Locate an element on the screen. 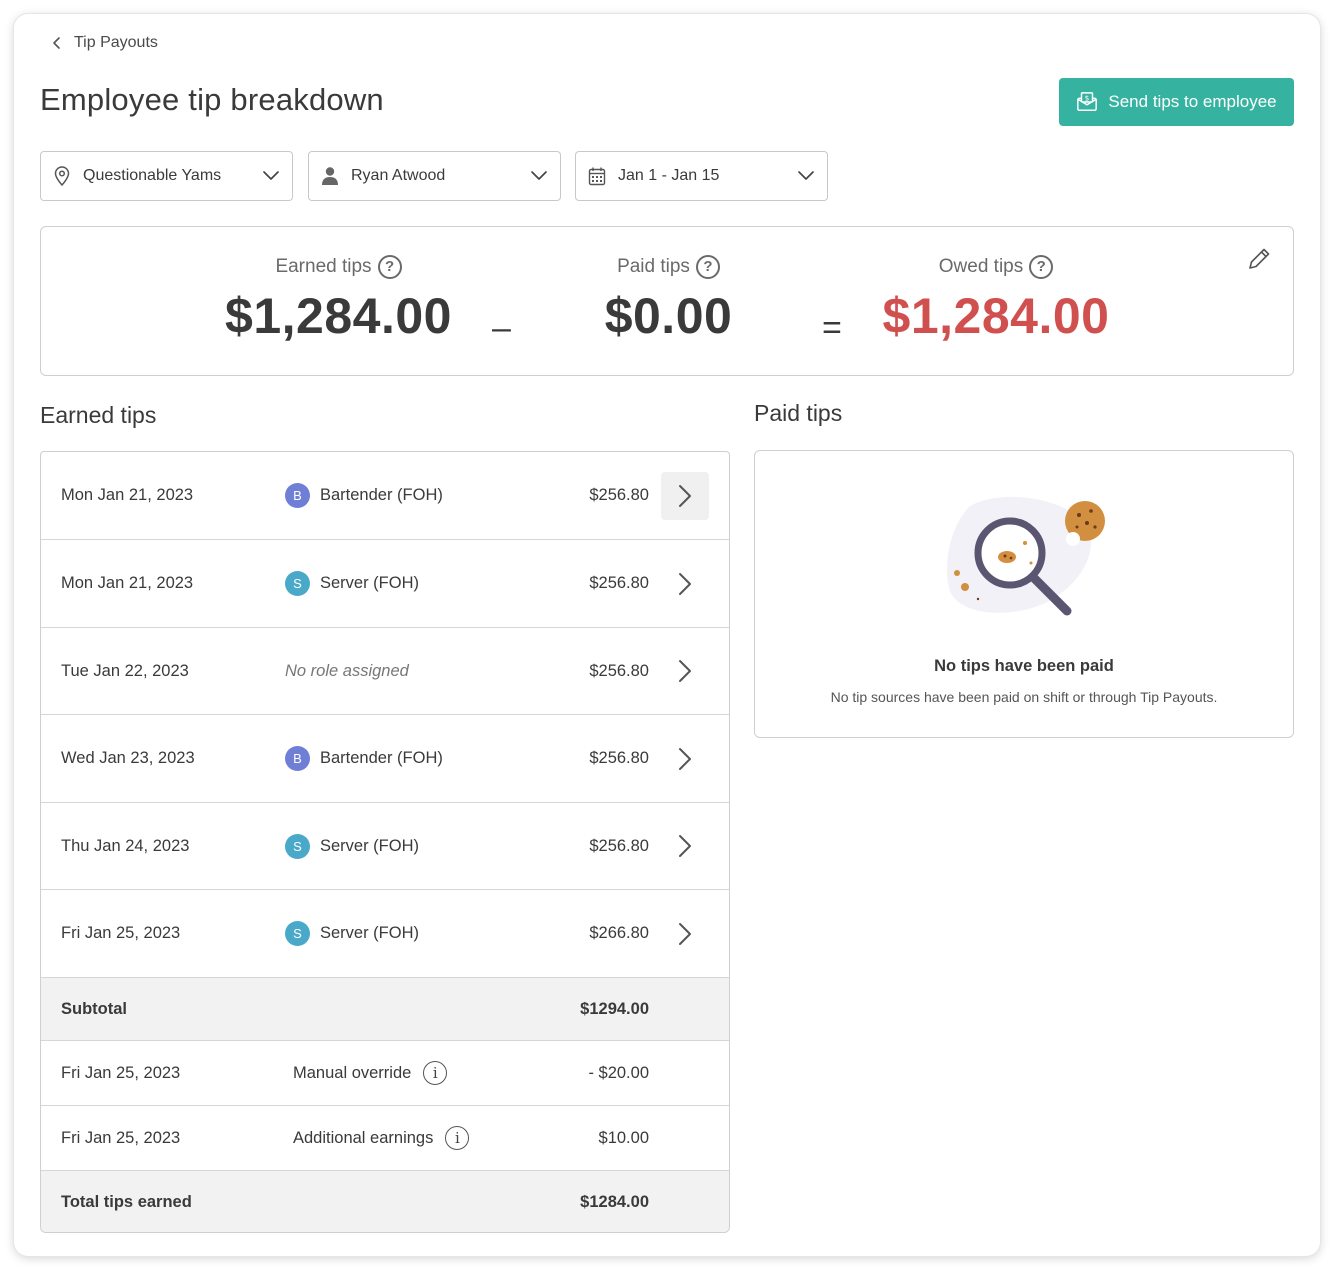 This screenshot has width=1334, height=1270. employee-filter: Ryan Atwood is located at coordinates (434, 176).